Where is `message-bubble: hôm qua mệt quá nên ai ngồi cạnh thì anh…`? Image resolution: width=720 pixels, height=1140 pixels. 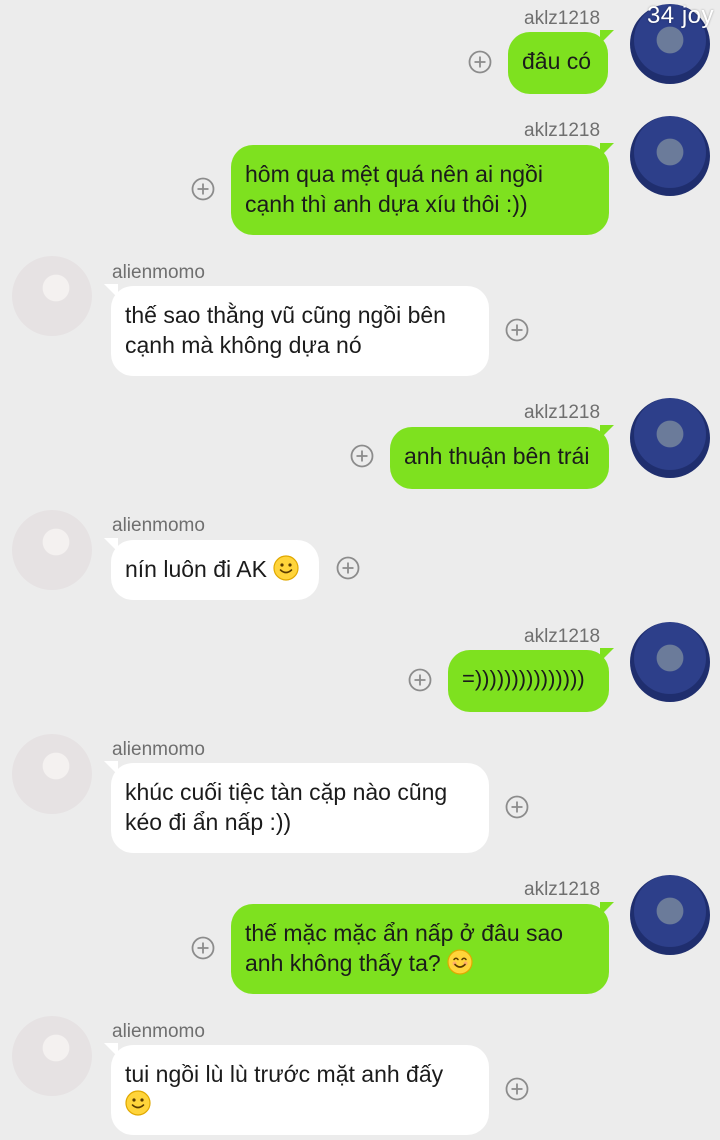
message-bubble: hôm qua mệt quá nên ai ngồi cạnh thì anh… is located at coordinates (420, 190).